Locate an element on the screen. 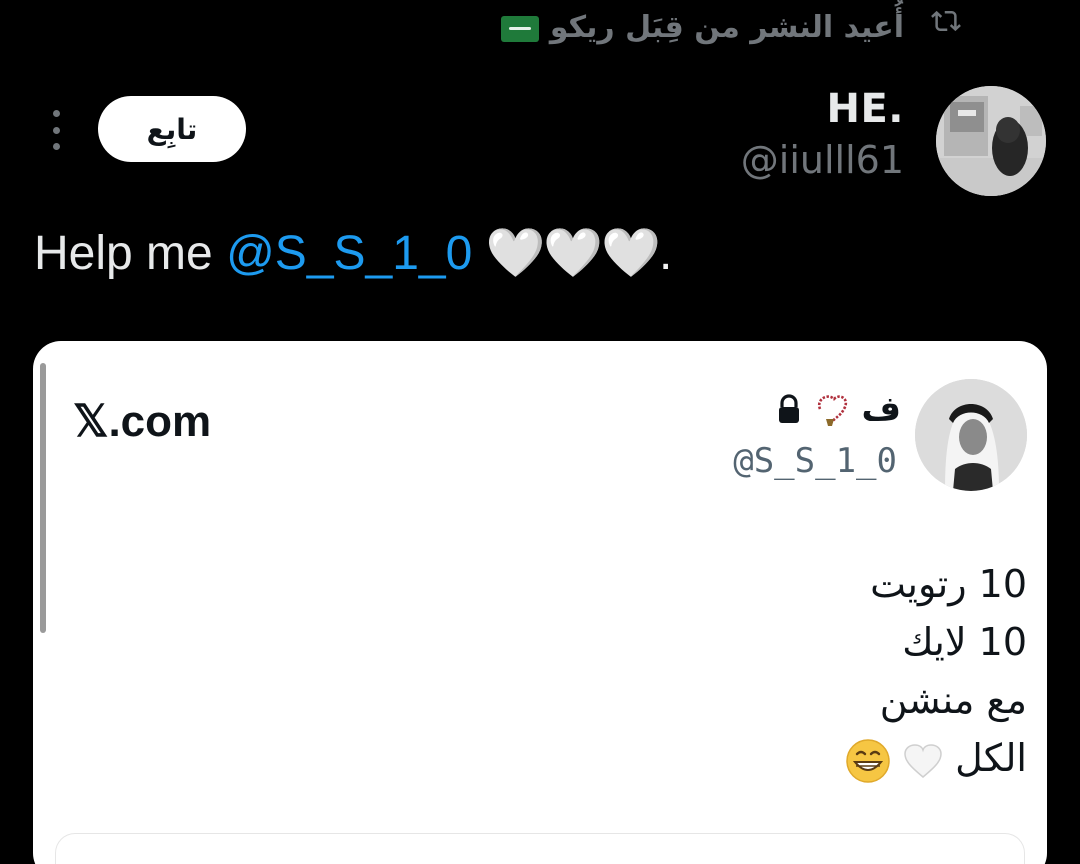 The width and height of the screenshot is (1080, 864). rosary-icon is located at coordinates (832, 410).